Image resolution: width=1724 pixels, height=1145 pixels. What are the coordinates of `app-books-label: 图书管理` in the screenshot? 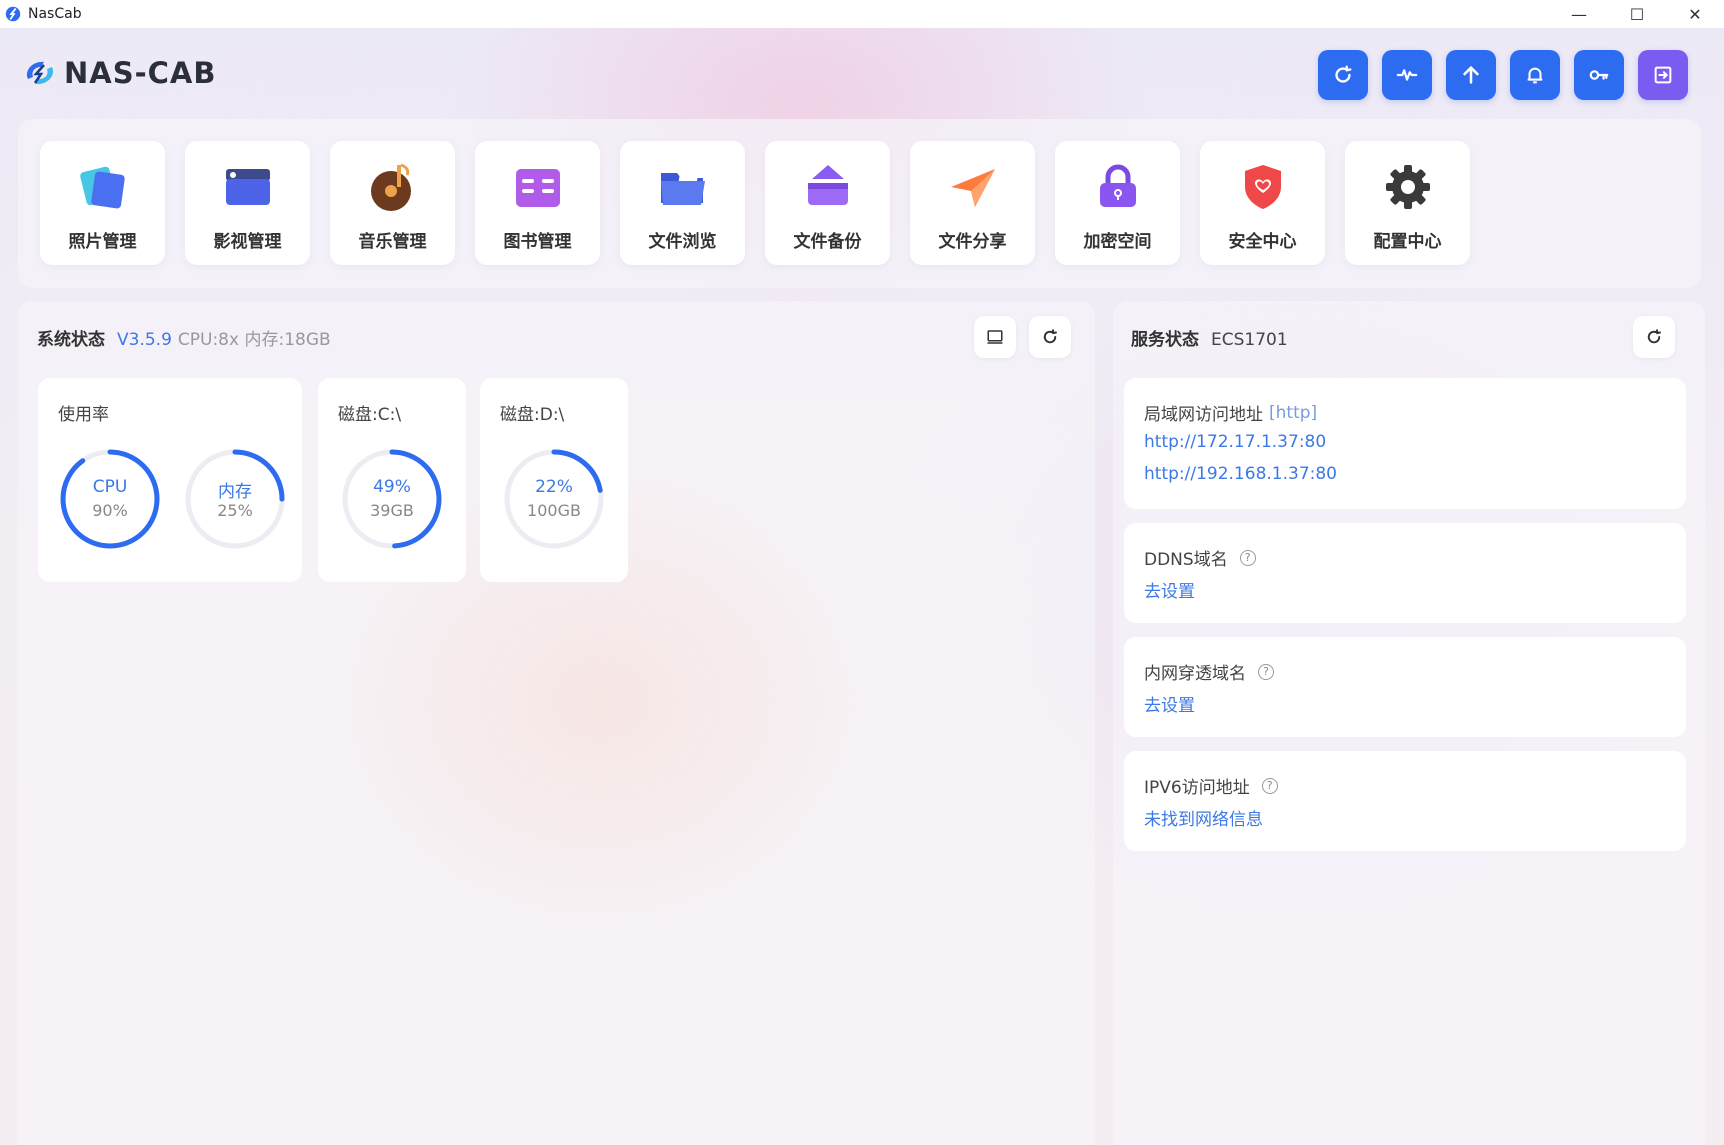 It's located at (537, 242).